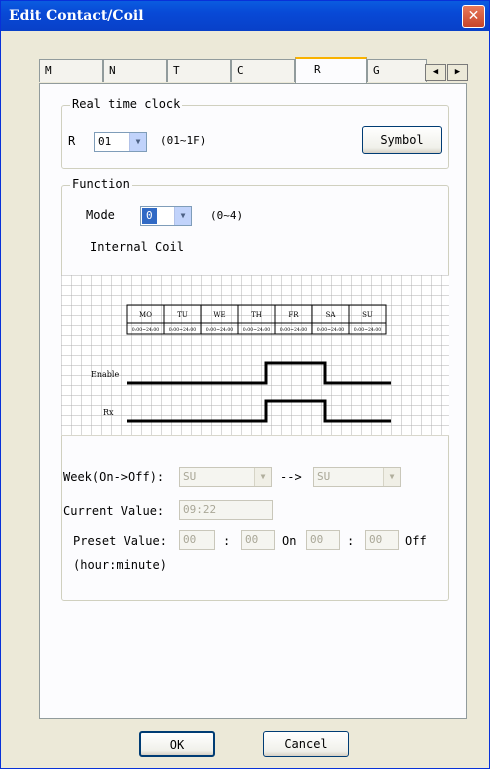  Describe the element at coordinates (199, 70) in the screenshot. I see `tab-t: T` at that location.